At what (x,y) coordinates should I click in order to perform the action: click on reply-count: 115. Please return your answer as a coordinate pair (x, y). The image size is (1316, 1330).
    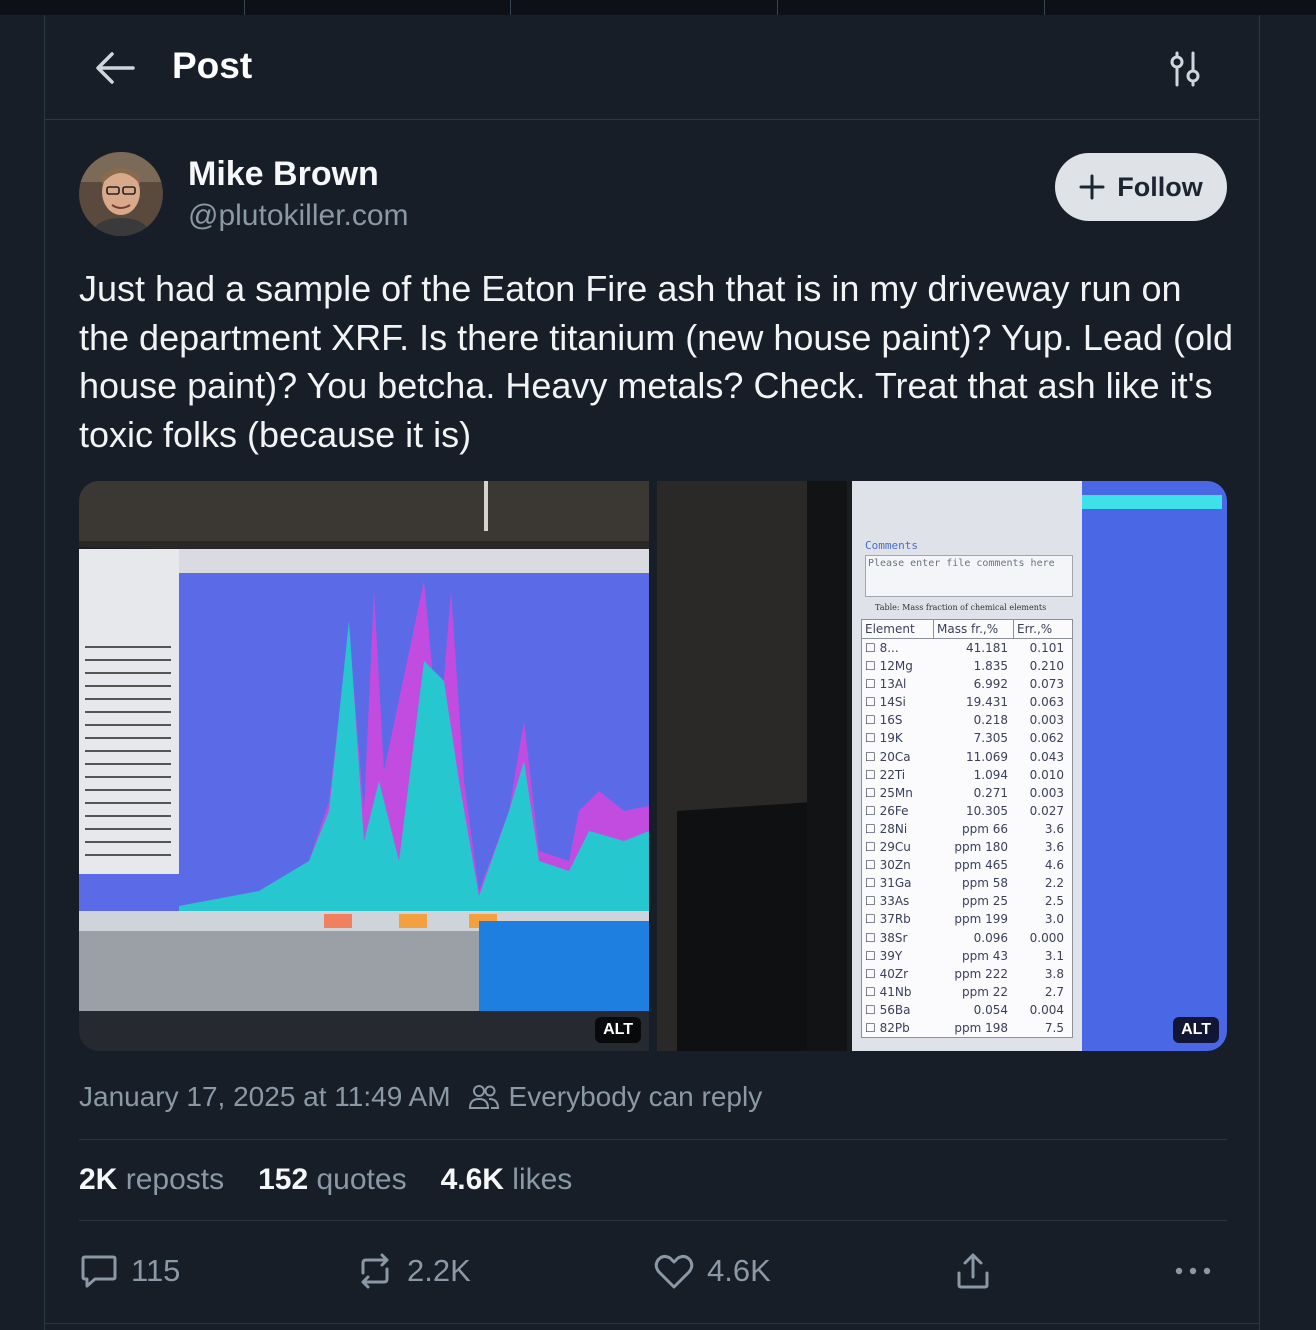
    Looking at the image, I should click on (156, 1270).